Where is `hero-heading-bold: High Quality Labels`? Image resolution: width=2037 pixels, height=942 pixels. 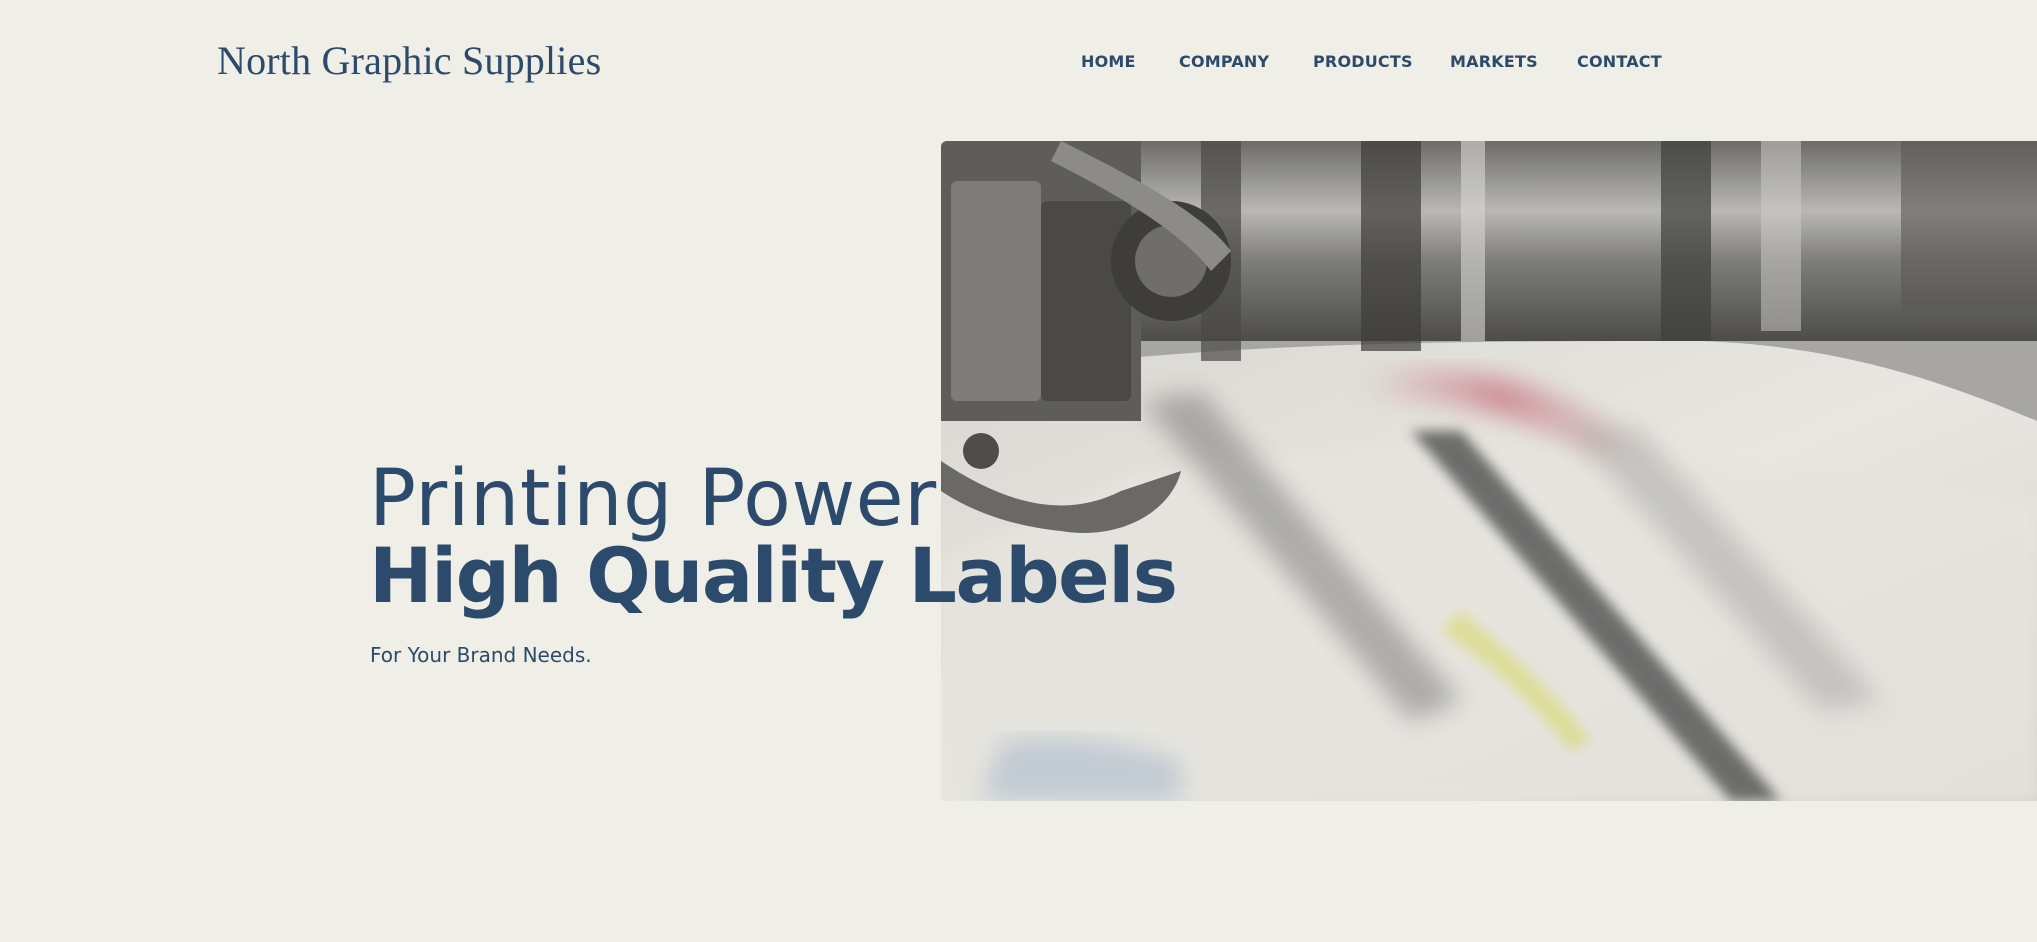
hero-heading-bold: High Quality Labels is located at coordinates (773, 575).